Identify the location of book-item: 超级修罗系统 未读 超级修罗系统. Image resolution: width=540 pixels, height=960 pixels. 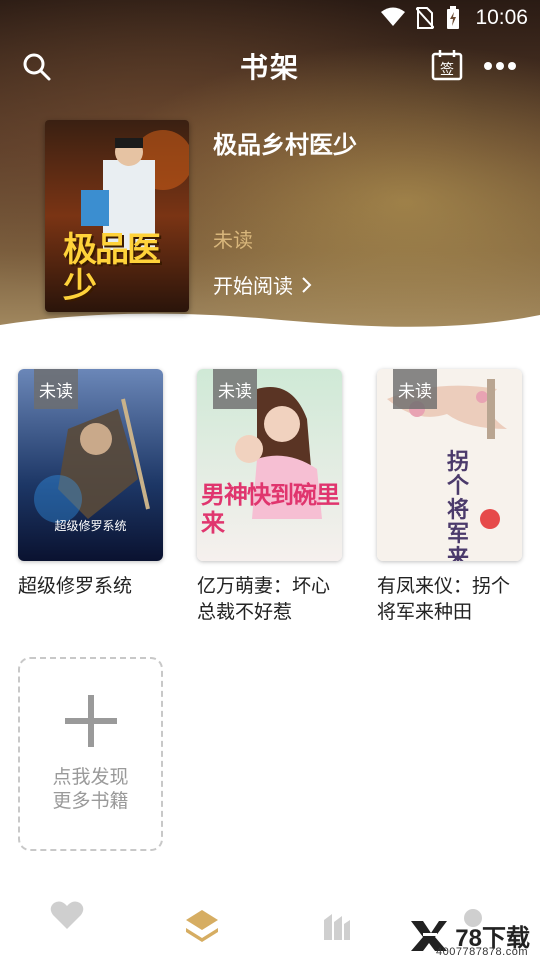
(90, 484).